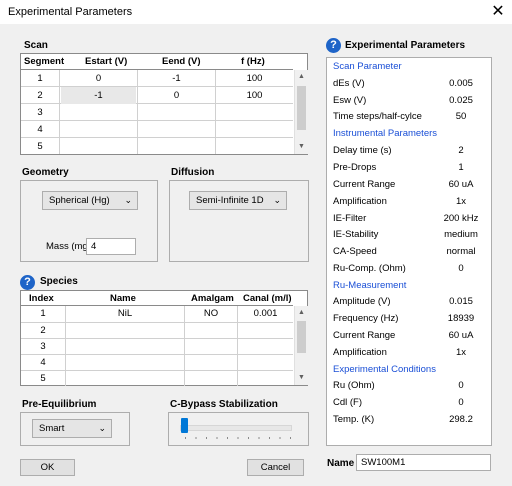 Image resolution: width=512 pixels, height=486 pixels. I want to click on name-label: Name, so click(341, 463).